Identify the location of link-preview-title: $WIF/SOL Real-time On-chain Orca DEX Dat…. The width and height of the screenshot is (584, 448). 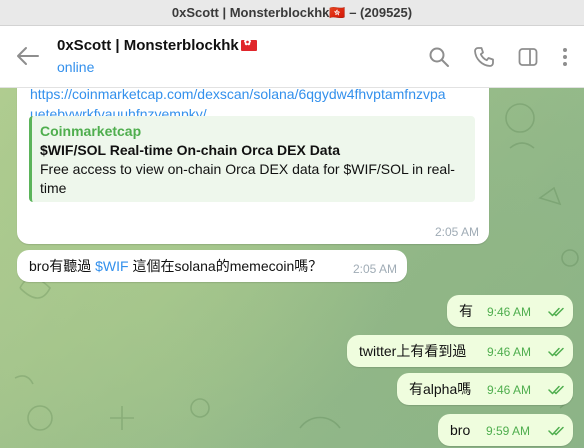
(190, 150).